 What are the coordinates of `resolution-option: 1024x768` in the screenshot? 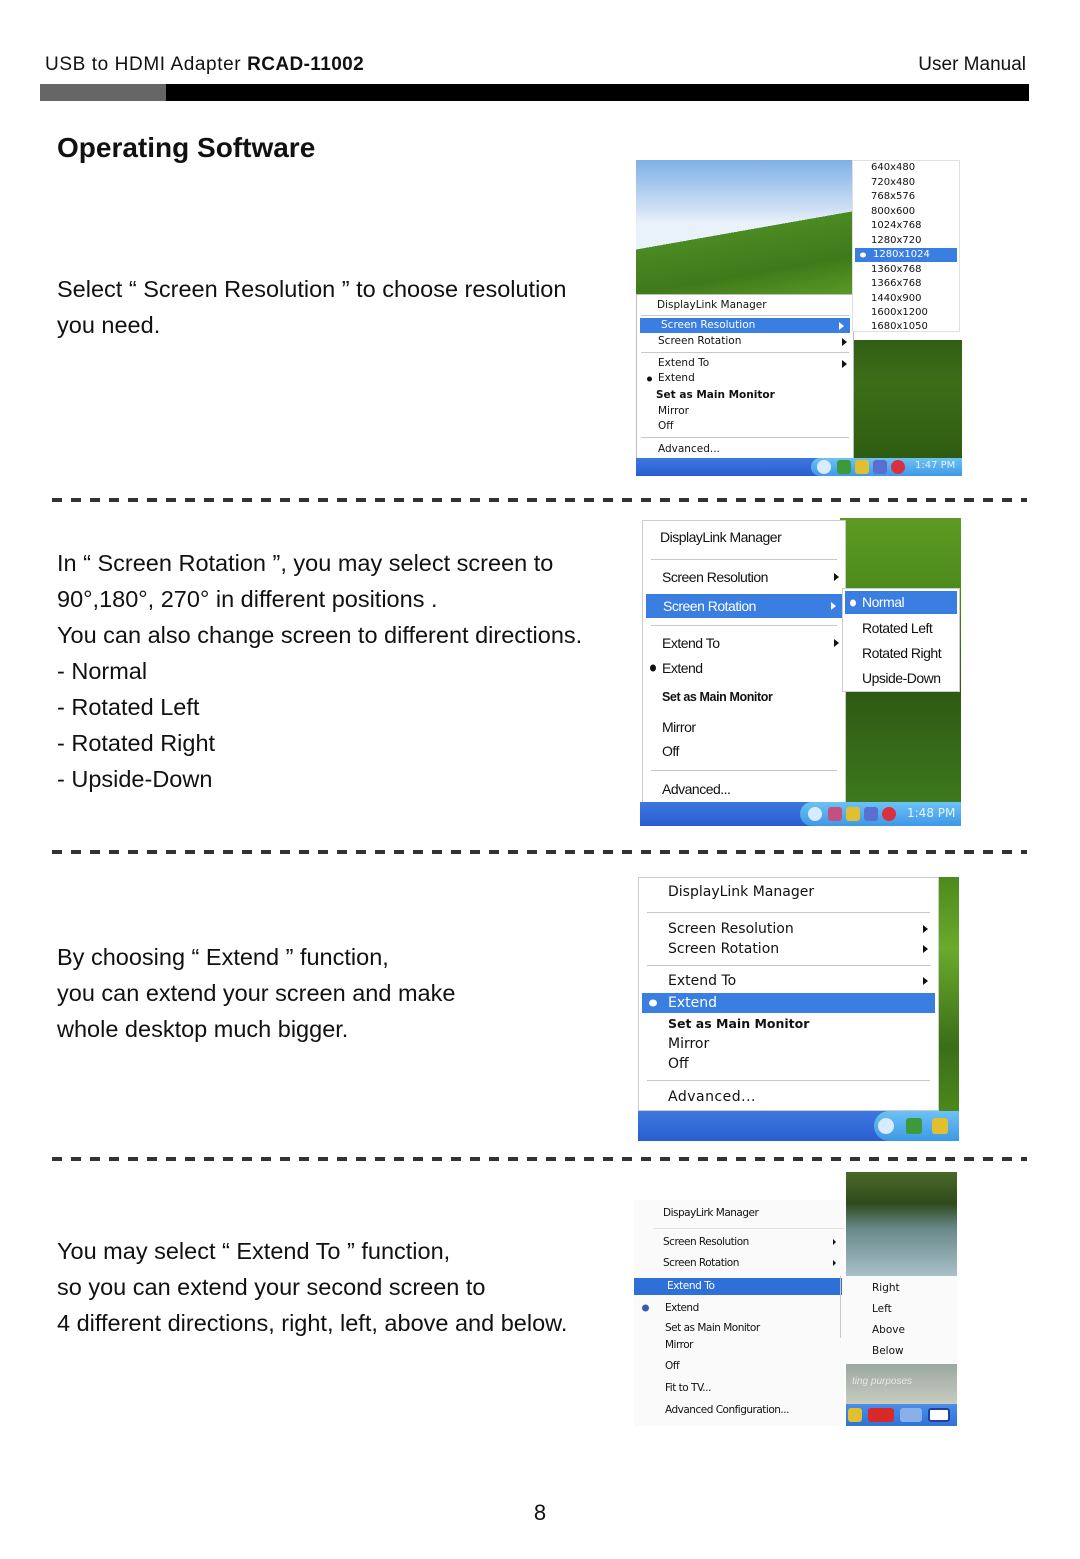 It's located at (906, 226).